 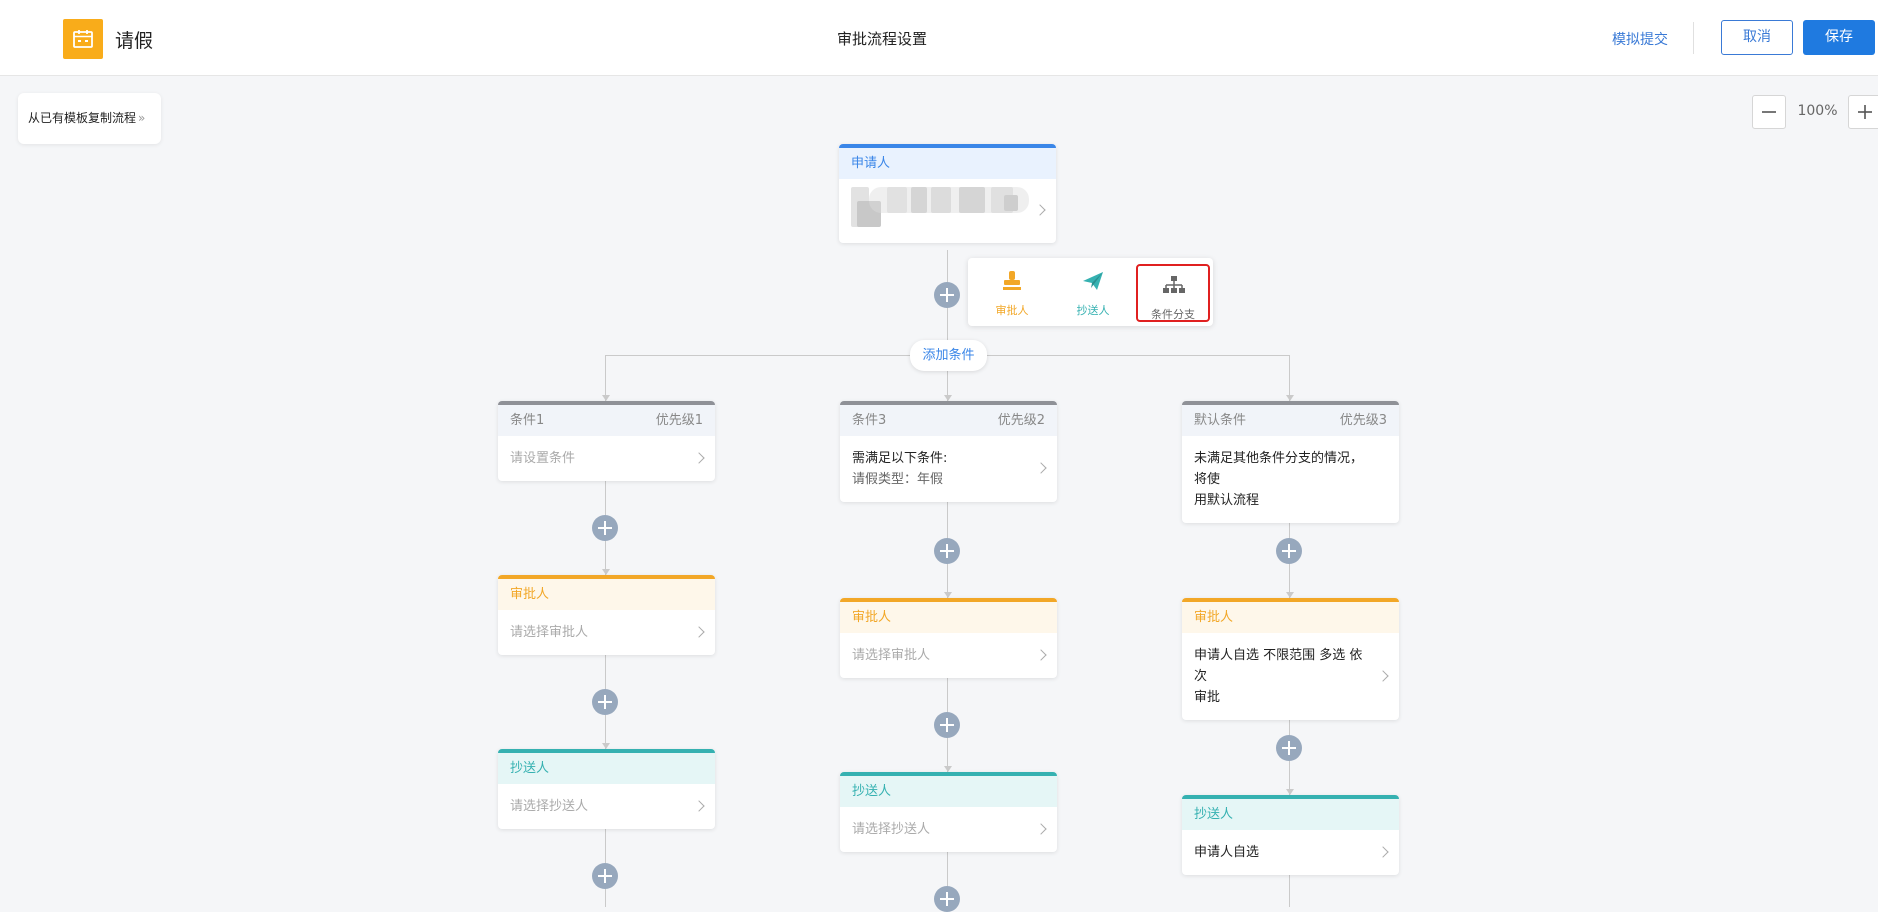 I want to click on condition-node: 默认条件 优先级3 未满足其他条件分支的情况，将使 用默认流程, so click(x=1290, y=462).